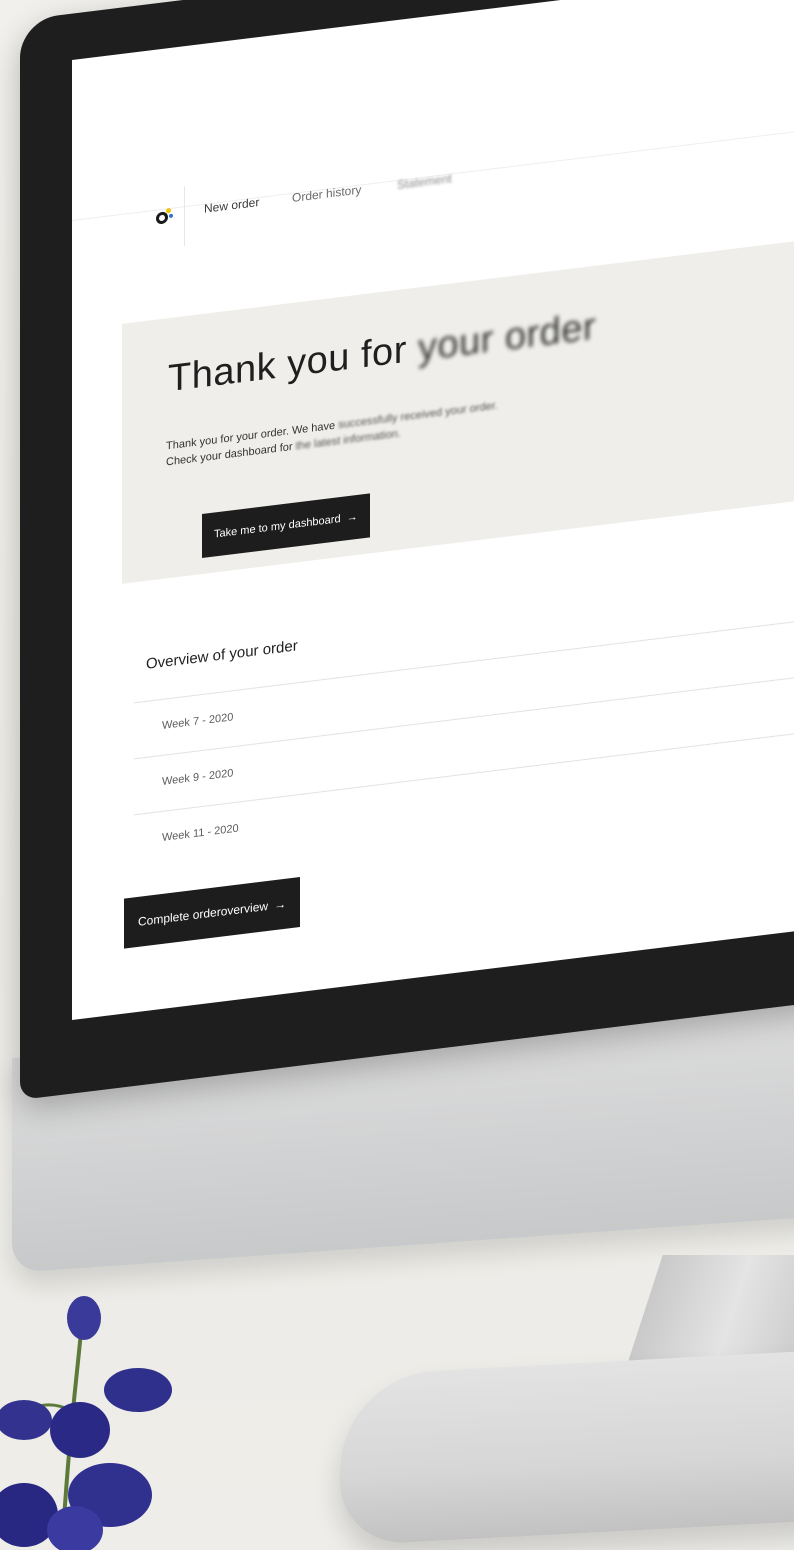 The height and width of the screenshot is (1550, 794). What do you see at coordinates (86, 1423) in the screenshot?
I see `flower-decoration` at bounding box center [86, 1423].